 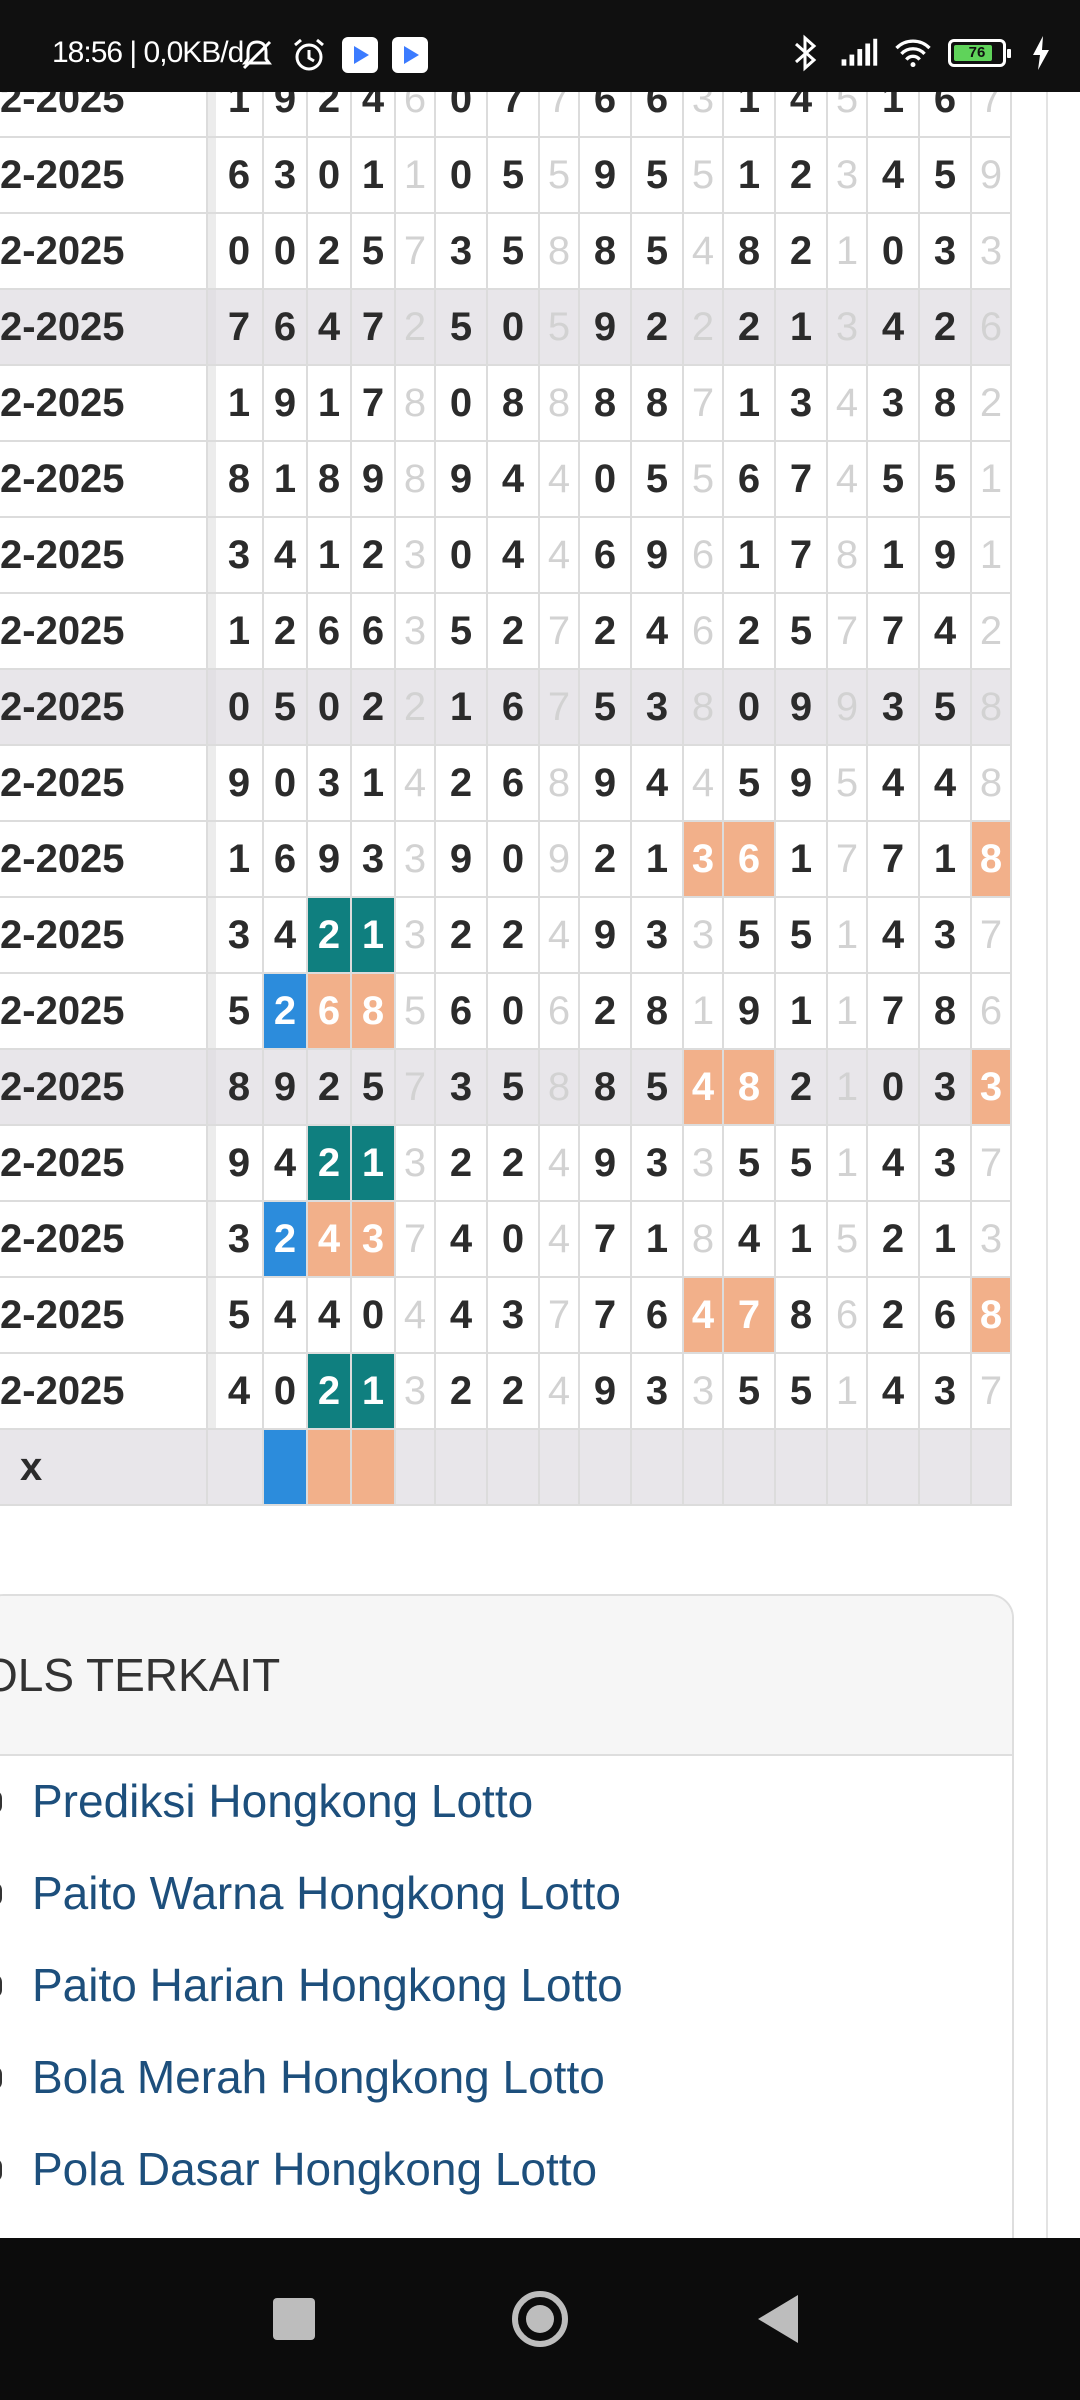 What do you see at coordinates (410, 55) in the screenshot?
I see `play-store-icon` at bounding box center [410, 55].